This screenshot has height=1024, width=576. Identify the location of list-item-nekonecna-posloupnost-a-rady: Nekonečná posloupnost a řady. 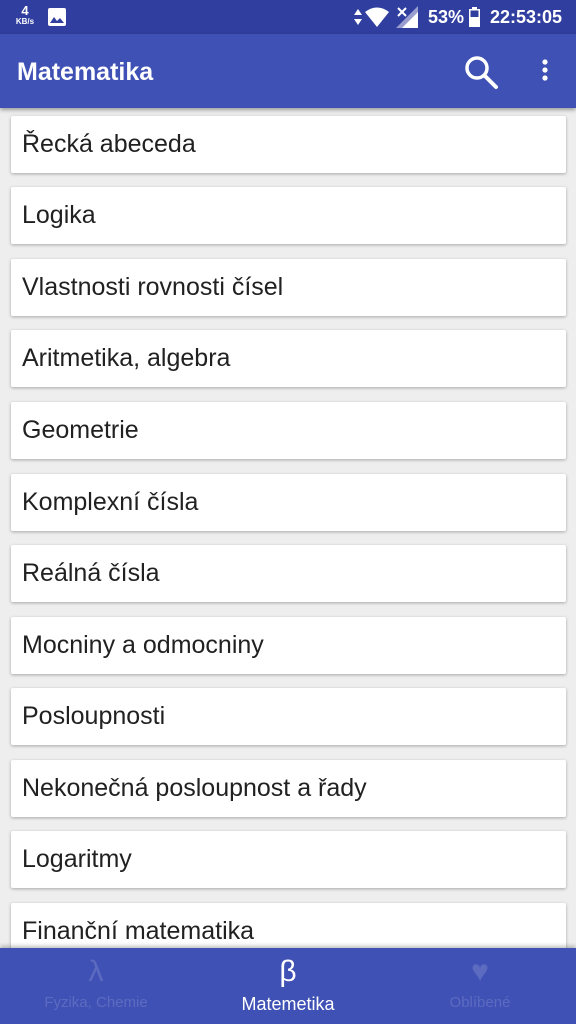
(288, 788).